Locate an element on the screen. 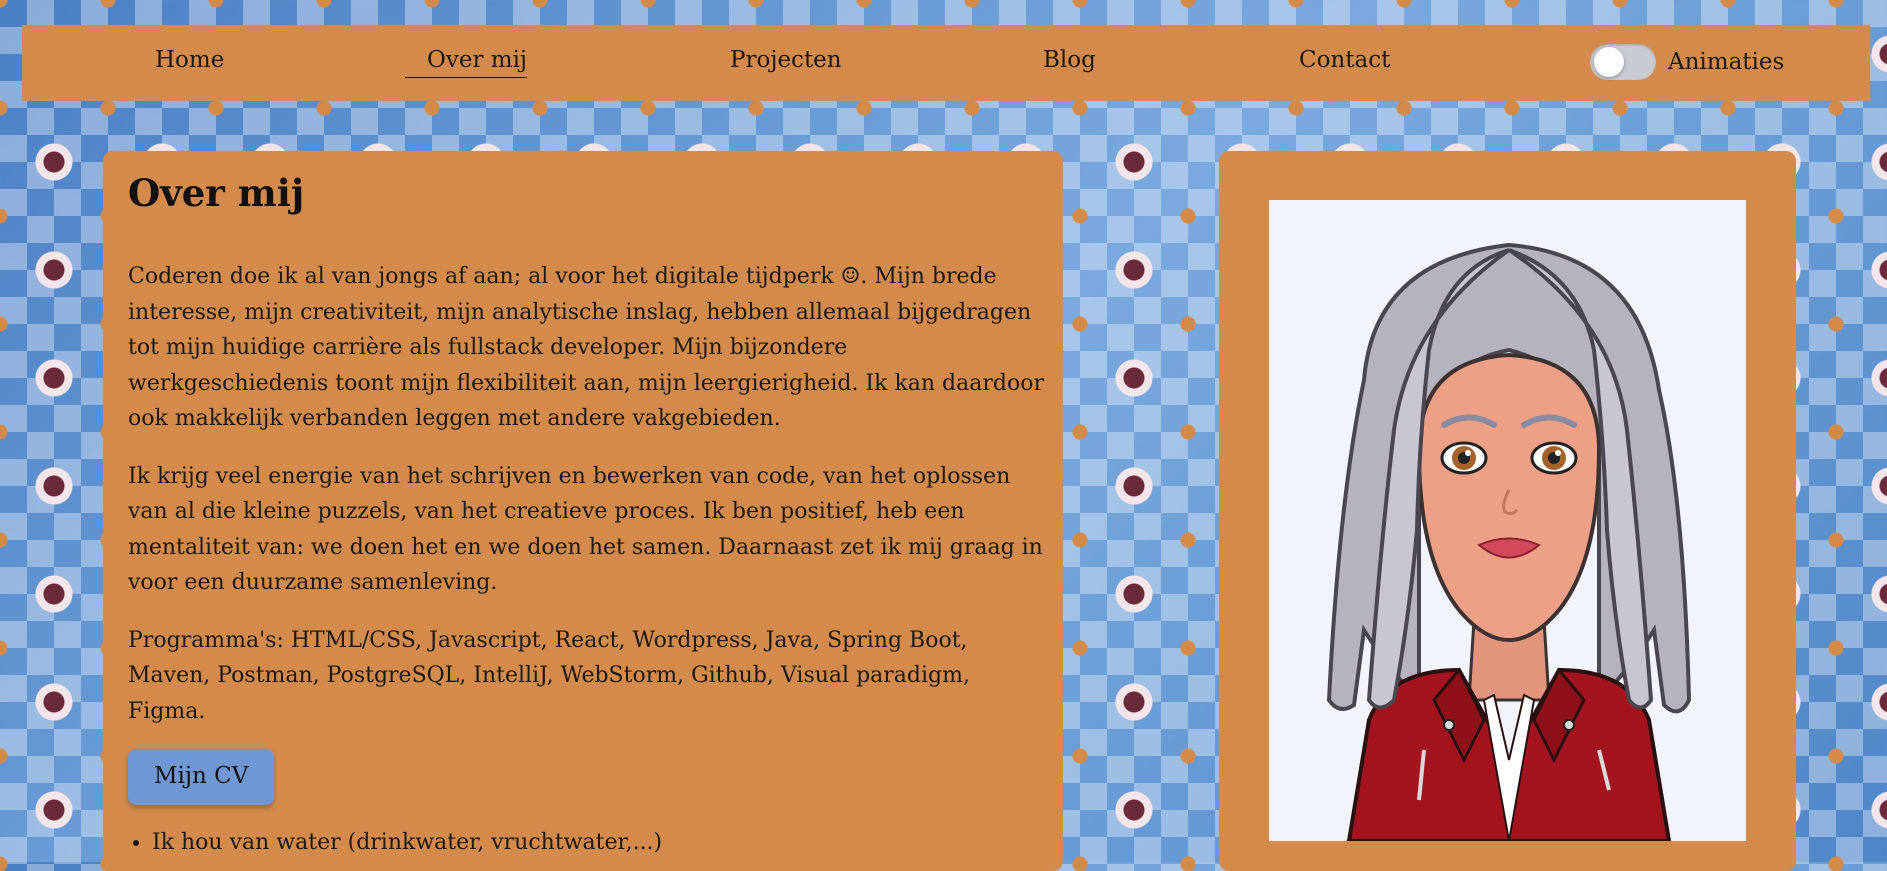 The image size is (1887, 871). animations-toggle-label: Animaties is located at coordinates (1726, 62).